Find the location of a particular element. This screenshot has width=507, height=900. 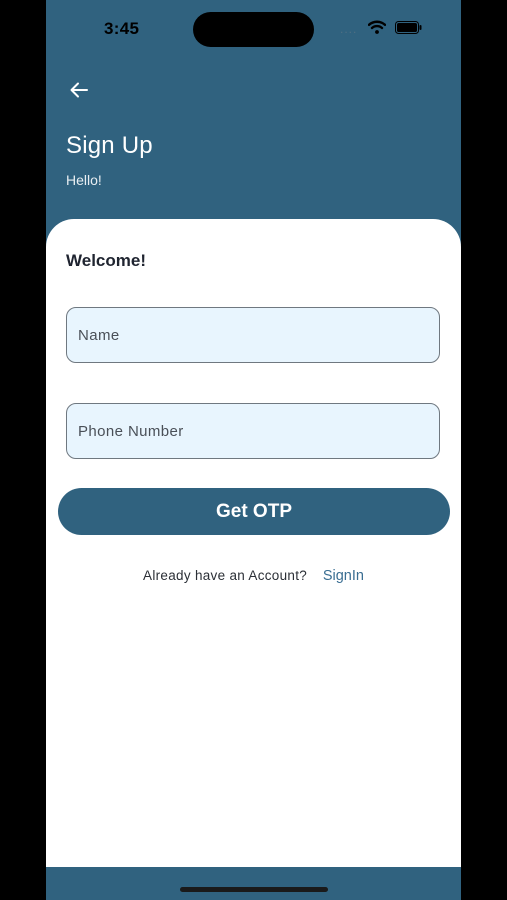

name-input is located at coordinates (253, 335).